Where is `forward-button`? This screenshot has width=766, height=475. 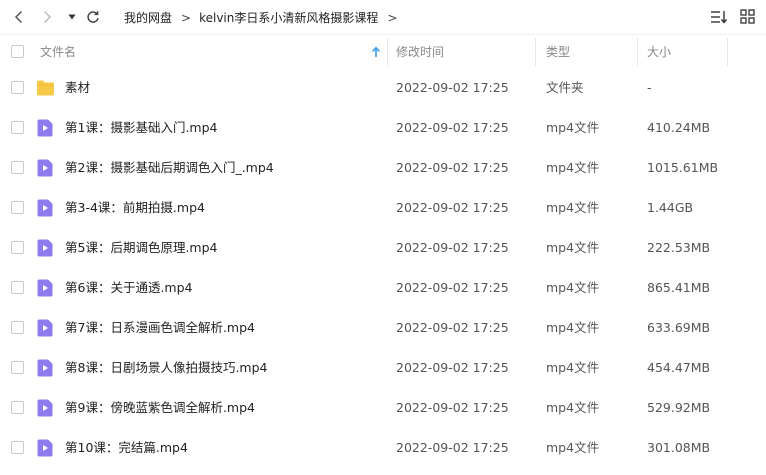
forward-button is located at coordinates (47, 17).